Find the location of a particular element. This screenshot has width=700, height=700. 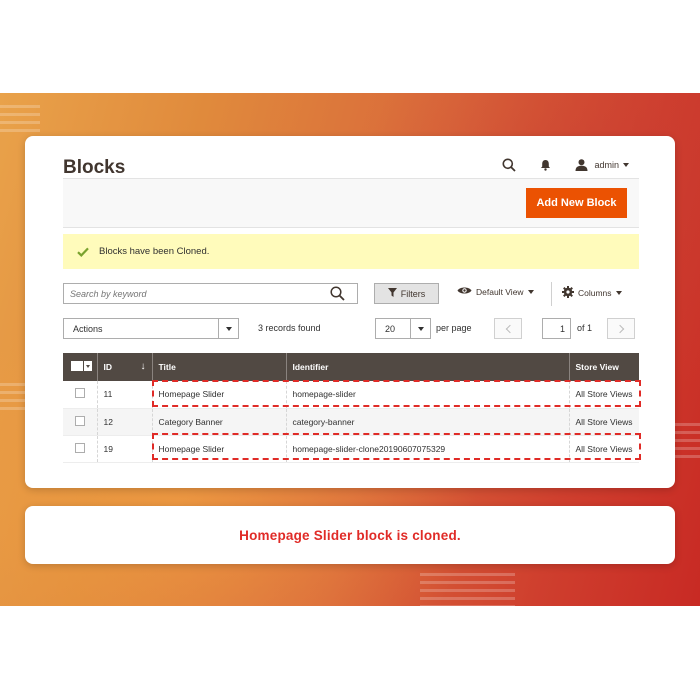

cell-identifier: homepage-slider-clone20190607075329 is located at coordinates (428, 449).